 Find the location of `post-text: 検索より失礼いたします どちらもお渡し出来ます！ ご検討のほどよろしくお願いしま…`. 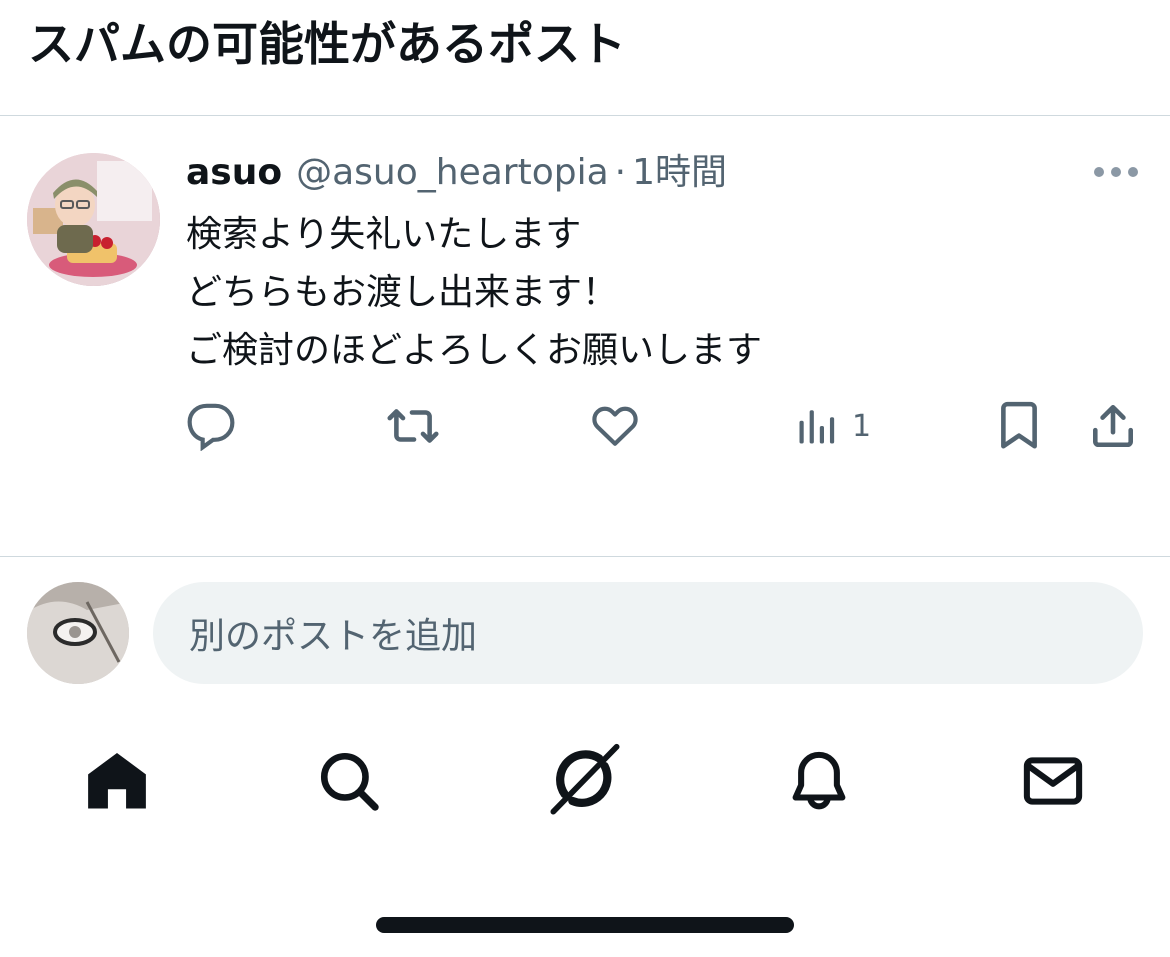

post-text: 検索より失礼いたします どちらもお渡し出来ます！ ご検討のほどよろしくお願いしま… is located at coordinates (474, 293).